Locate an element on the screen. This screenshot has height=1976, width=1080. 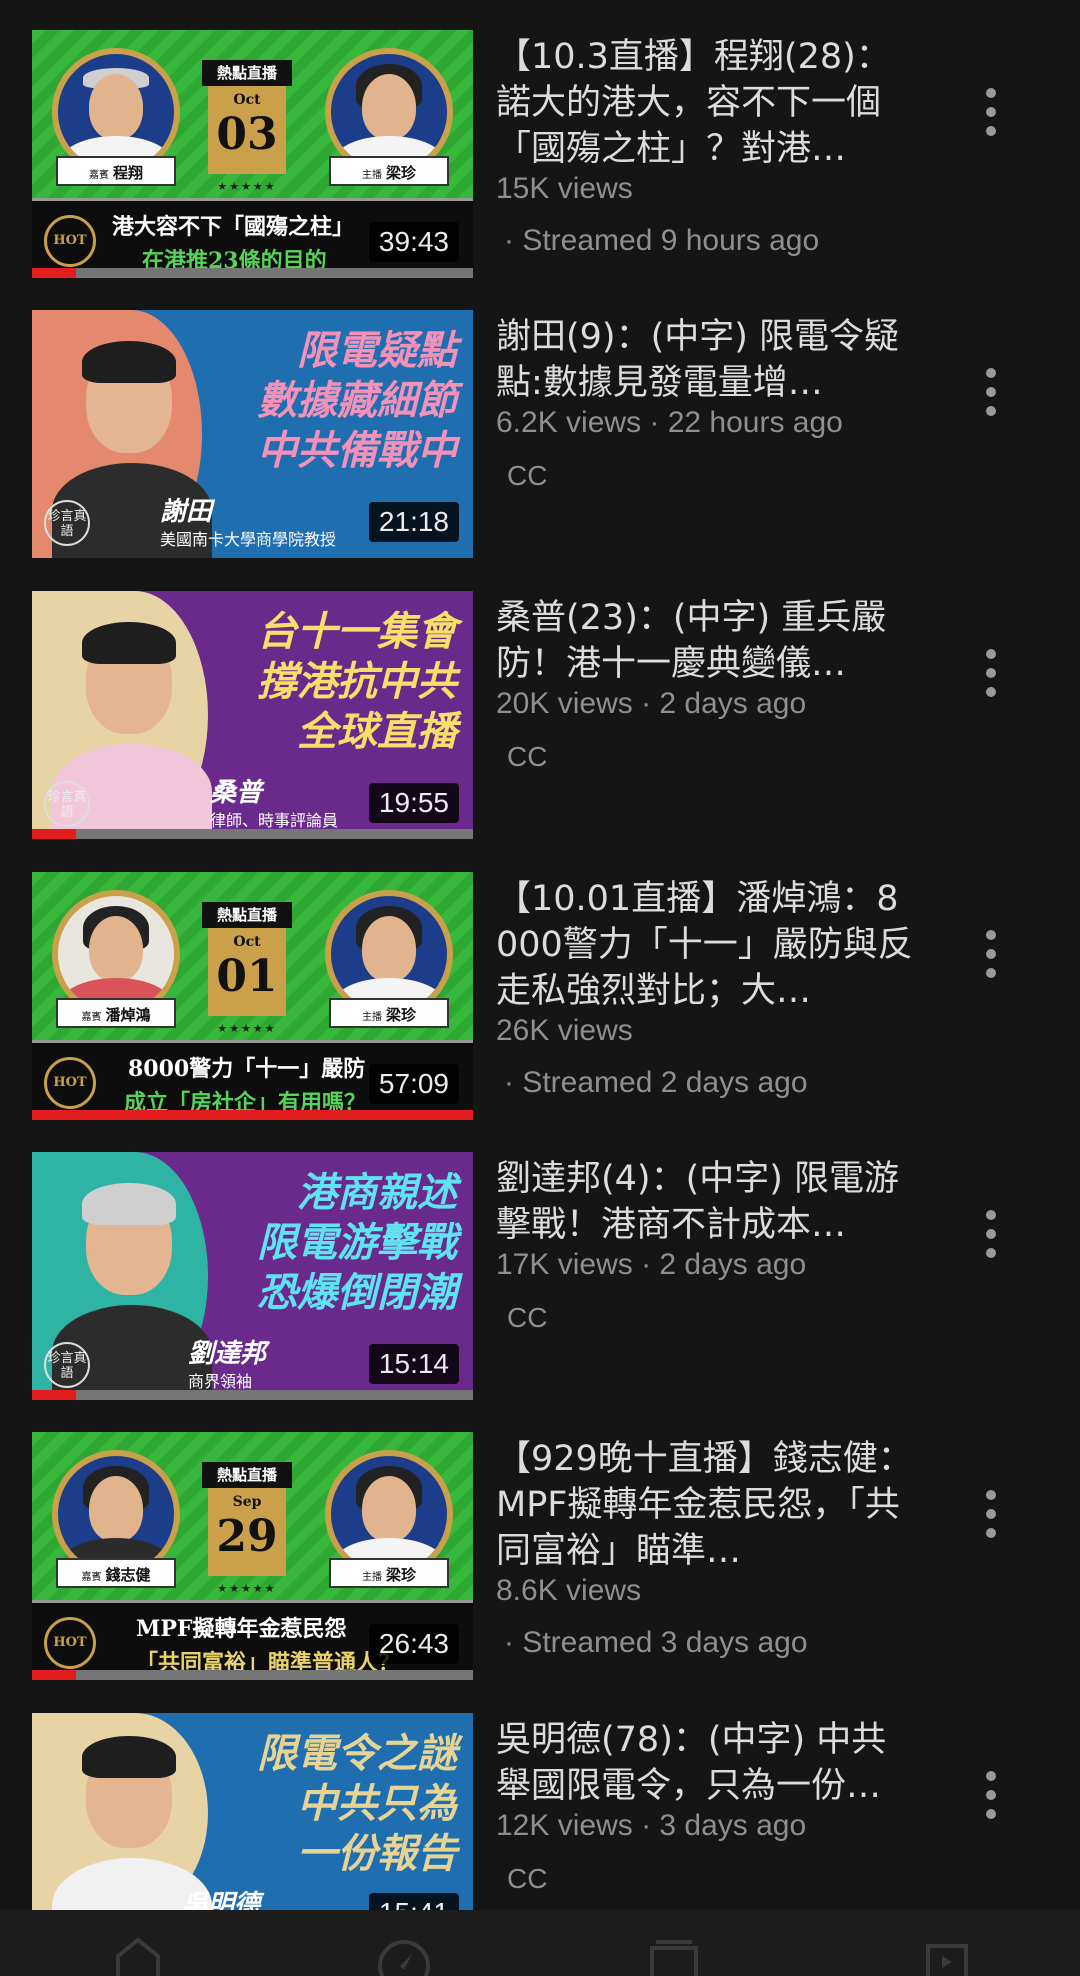
view-count: 17K views · 2 days ago is located at coordinates (651, 1264).